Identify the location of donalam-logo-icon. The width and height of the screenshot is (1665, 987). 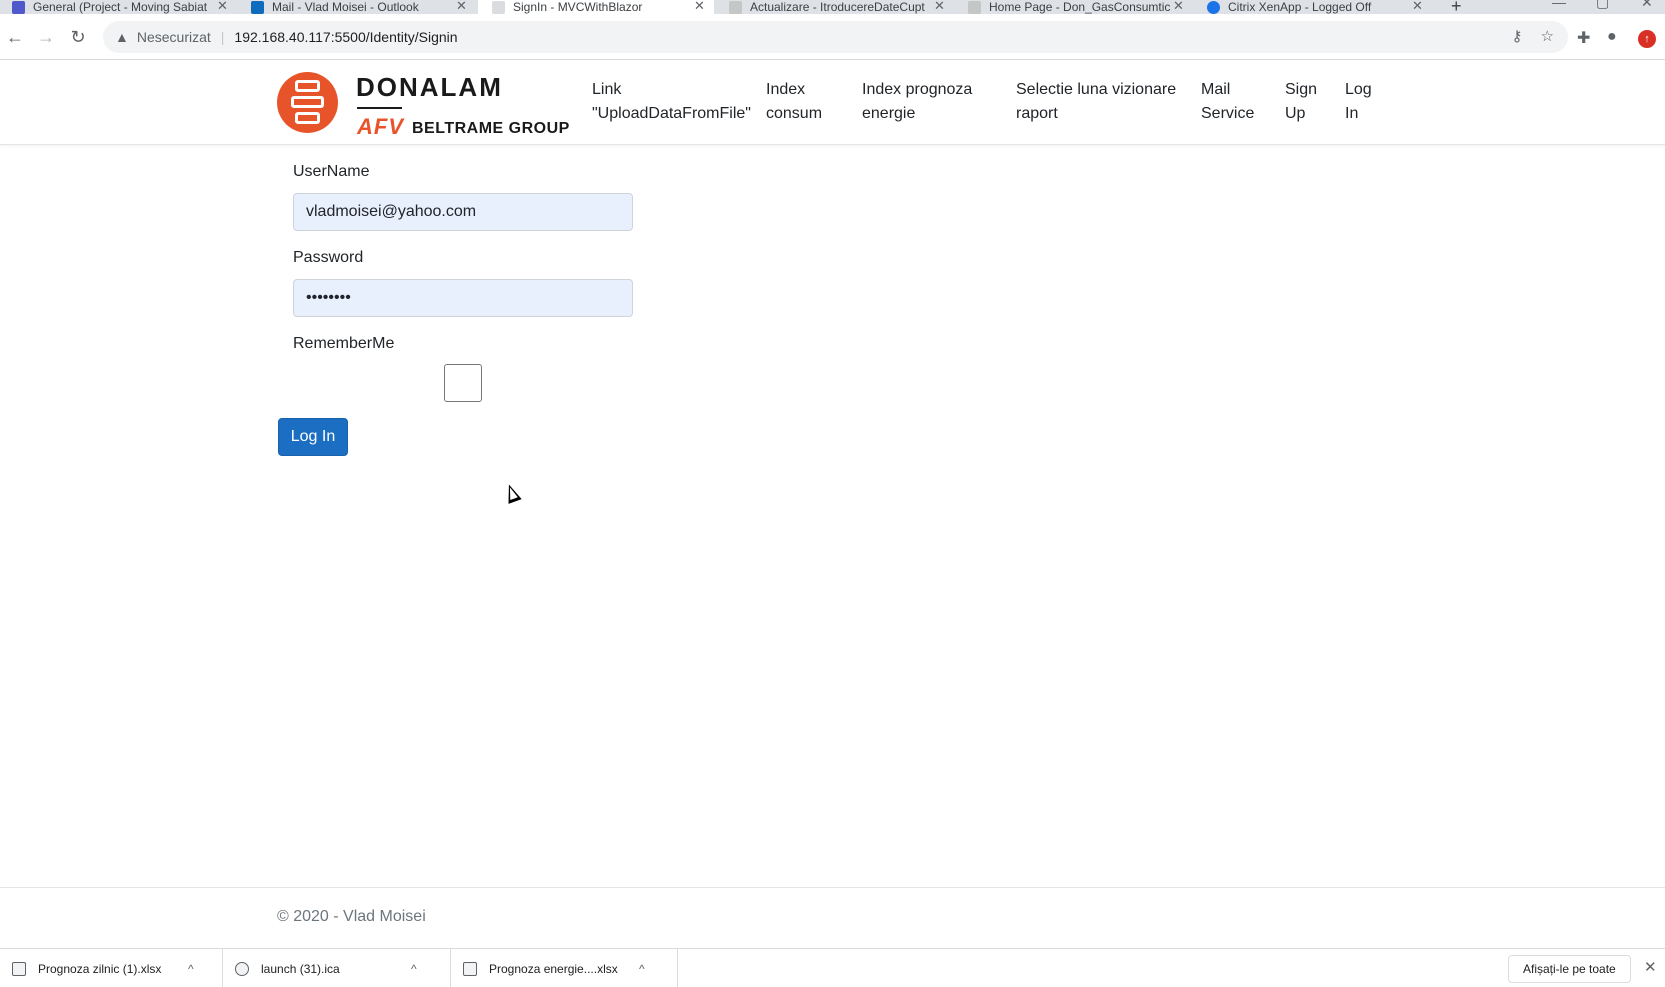
(307, 102).